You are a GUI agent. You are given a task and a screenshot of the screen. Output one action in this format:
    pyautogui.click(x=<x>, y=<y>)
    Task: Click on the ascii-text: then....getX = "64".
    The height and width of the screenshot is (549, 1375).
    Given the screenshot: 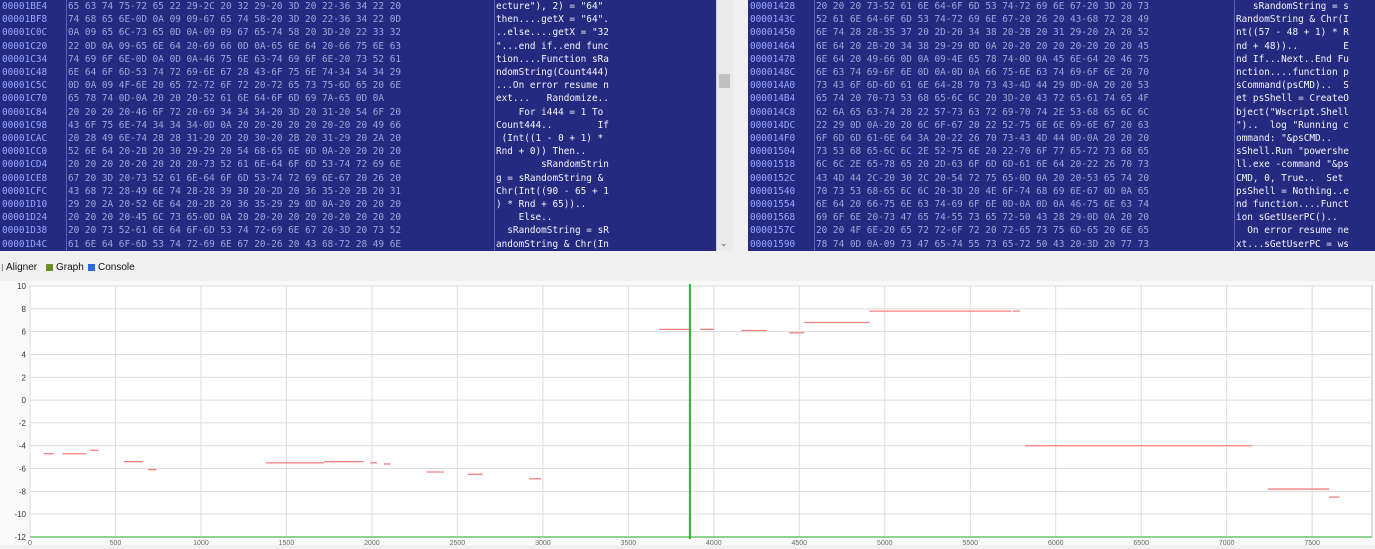 What is the action you would take?
    pyautogui.click(x=552, y=20)
    